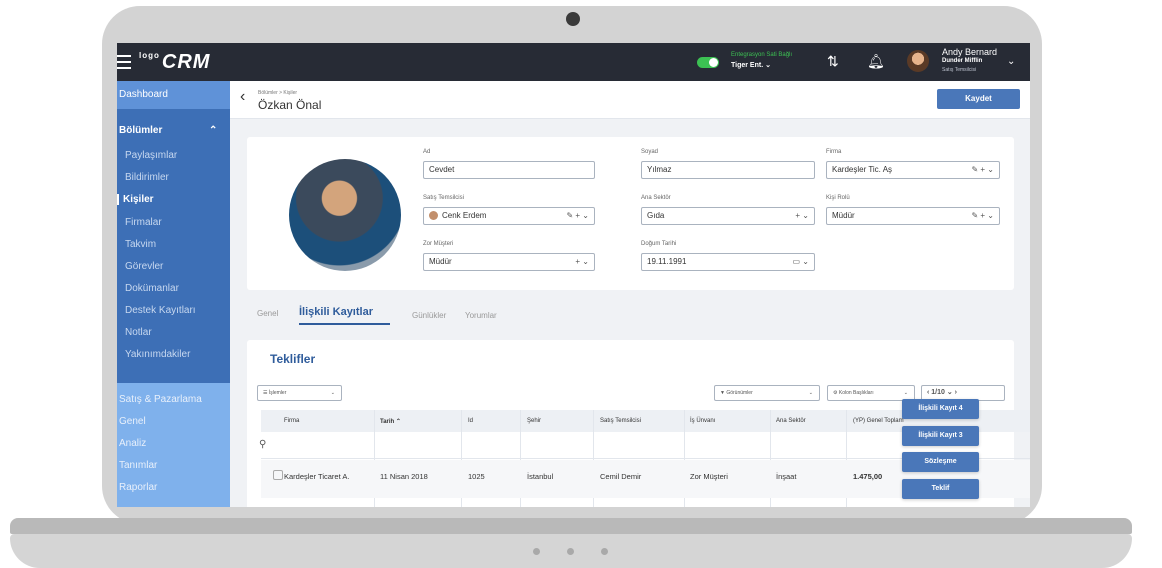  What do you see at coordinates (509, 262) in the screenshot?
I see `zor-field: Müdür + ⌄` at bounding box center [509, 262].